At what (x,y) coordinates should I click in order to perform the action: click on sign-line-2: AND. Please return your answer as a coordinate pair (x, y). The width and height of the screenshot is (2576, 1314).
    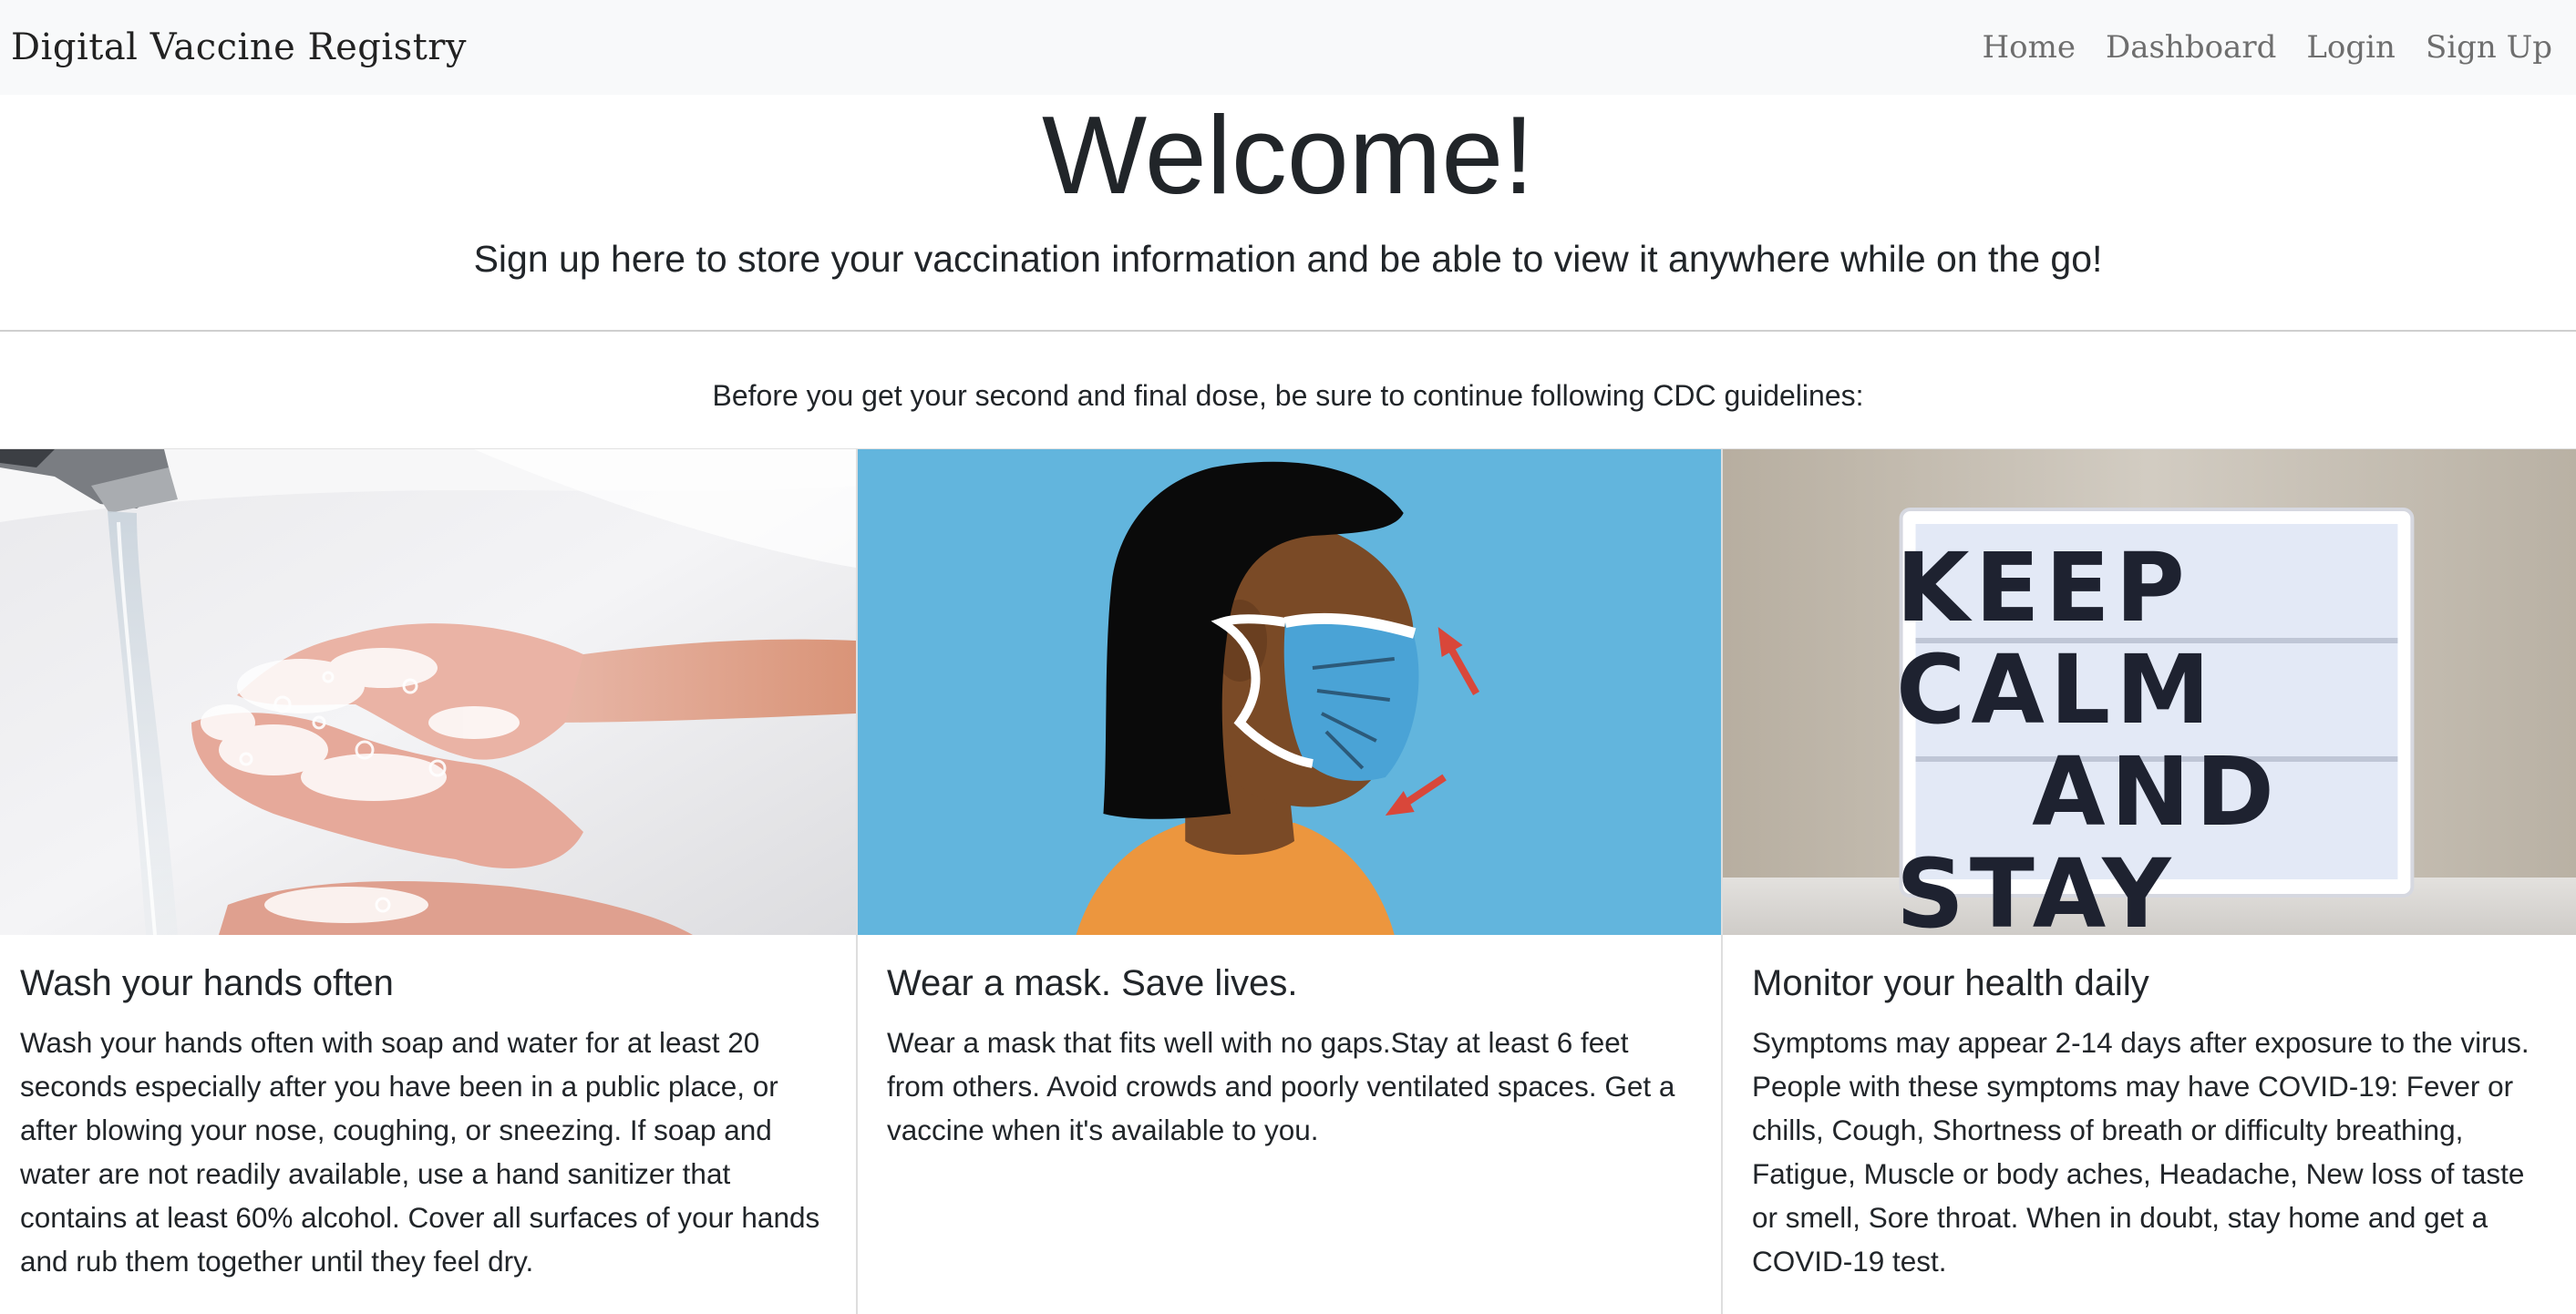
    Looking at the image, I should click on (2156, 791).